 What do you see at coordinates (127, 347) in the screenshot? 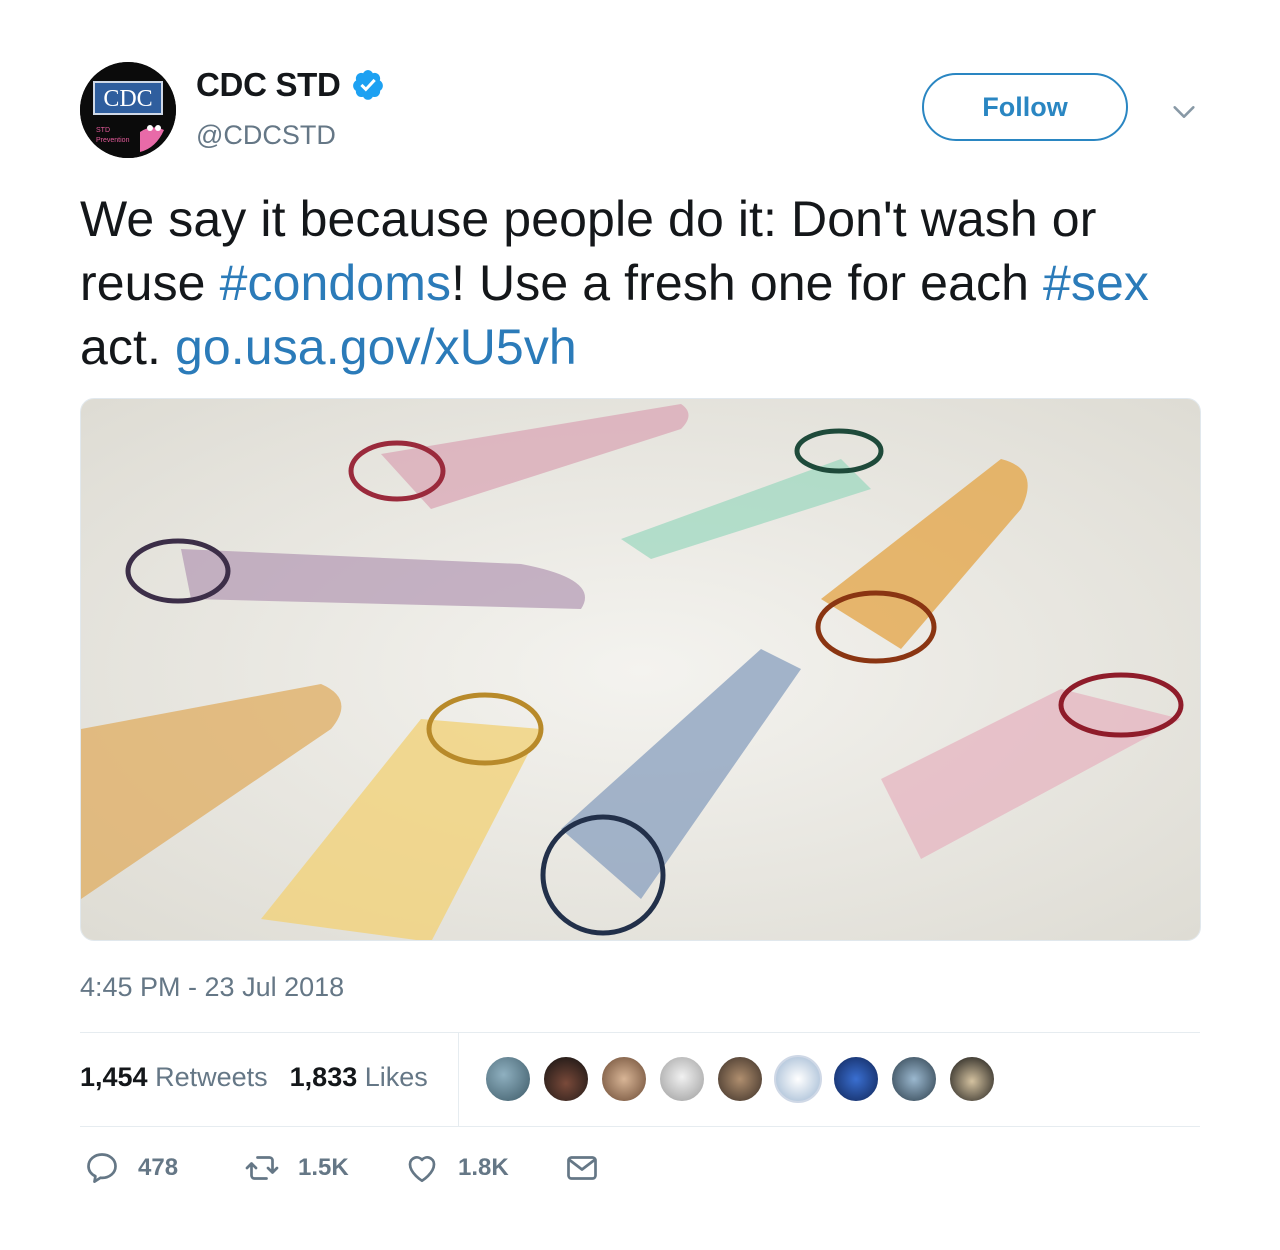
I see `tweet-text-part: act.` at bounding box center [127, 347].